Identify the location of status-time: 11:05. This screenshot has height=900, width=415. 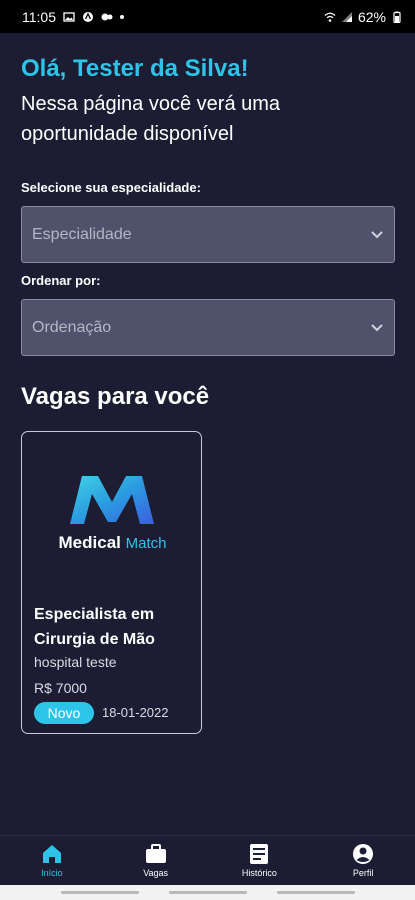
(39, 16).